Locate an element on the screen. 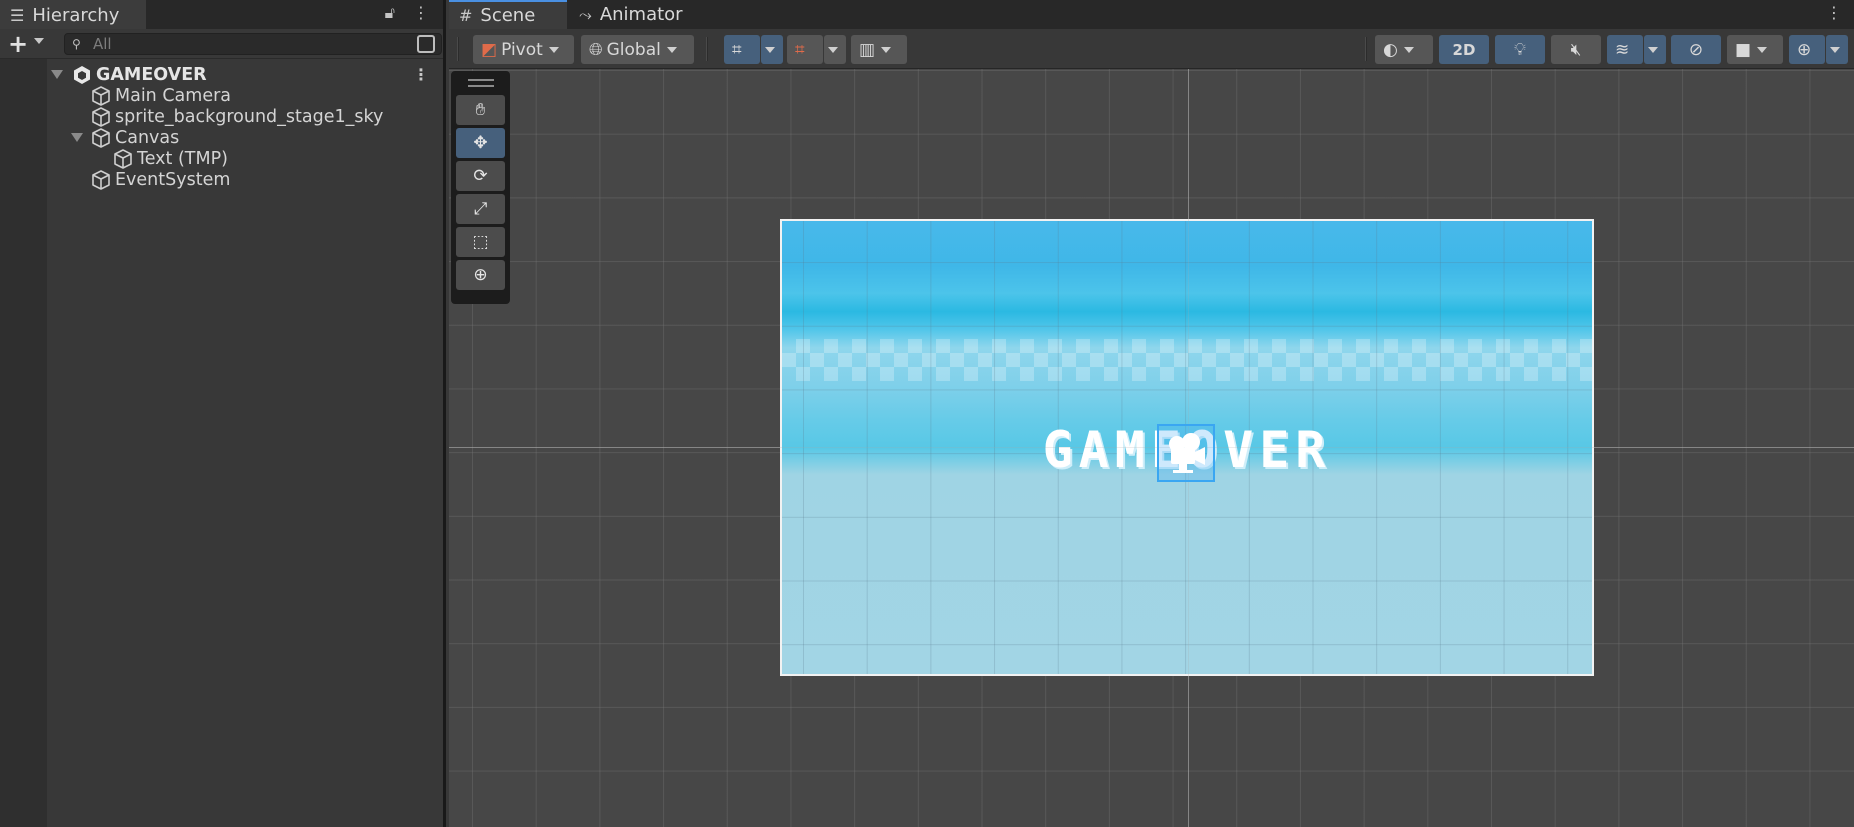  tree-gutter is located at coordinates (23, 443).